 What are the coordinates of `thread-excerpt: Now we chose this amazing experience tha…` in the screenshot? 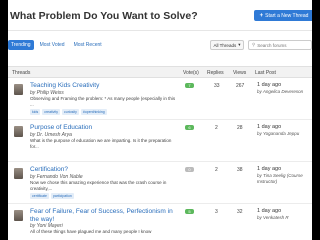 It's located at (98, 185).